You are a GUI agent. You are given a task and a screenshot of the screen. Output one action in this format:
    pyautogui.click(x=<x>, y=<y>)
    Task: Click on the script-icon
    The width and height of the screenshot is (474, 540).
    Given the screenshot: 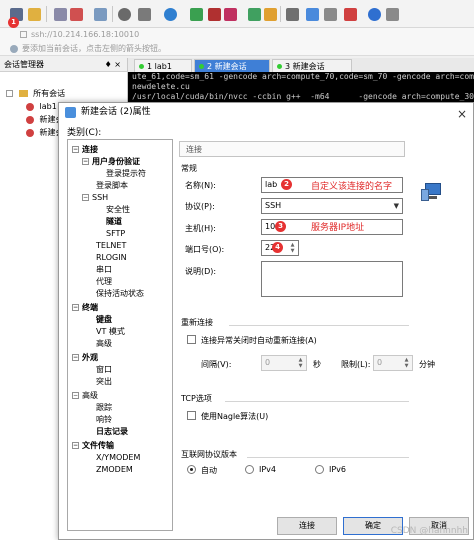 What is the action you would take?
    pyautogui.click(x=292, y=14)
    